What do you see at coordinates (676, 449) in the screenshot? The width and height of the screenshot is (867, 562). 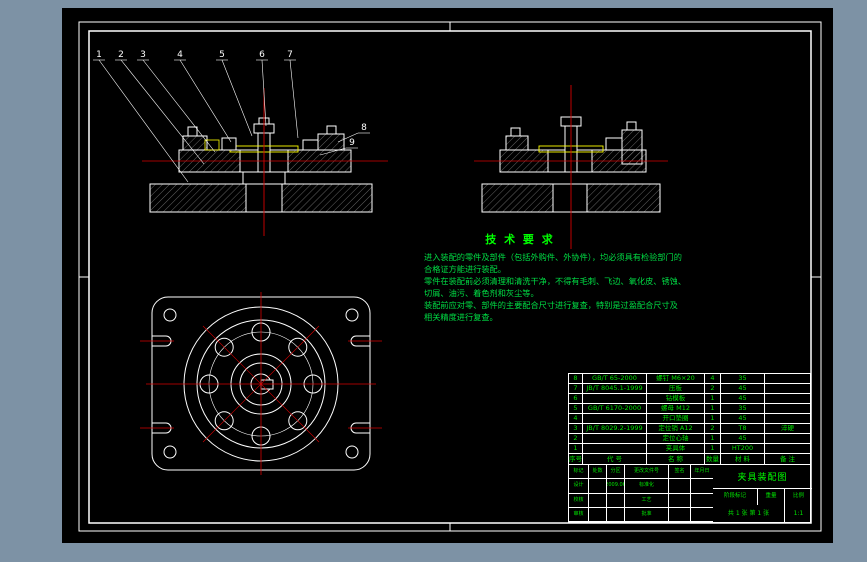 I see `part-name: 夹具体` at bounding box center [676, 449].